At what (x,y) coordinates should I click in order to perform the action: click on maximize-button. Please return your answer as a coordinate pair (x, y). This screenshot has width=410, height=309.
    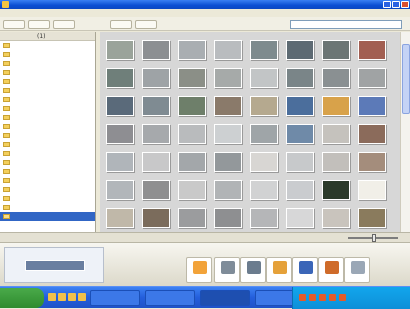
    Looking at the image, I should click on (396, 4).